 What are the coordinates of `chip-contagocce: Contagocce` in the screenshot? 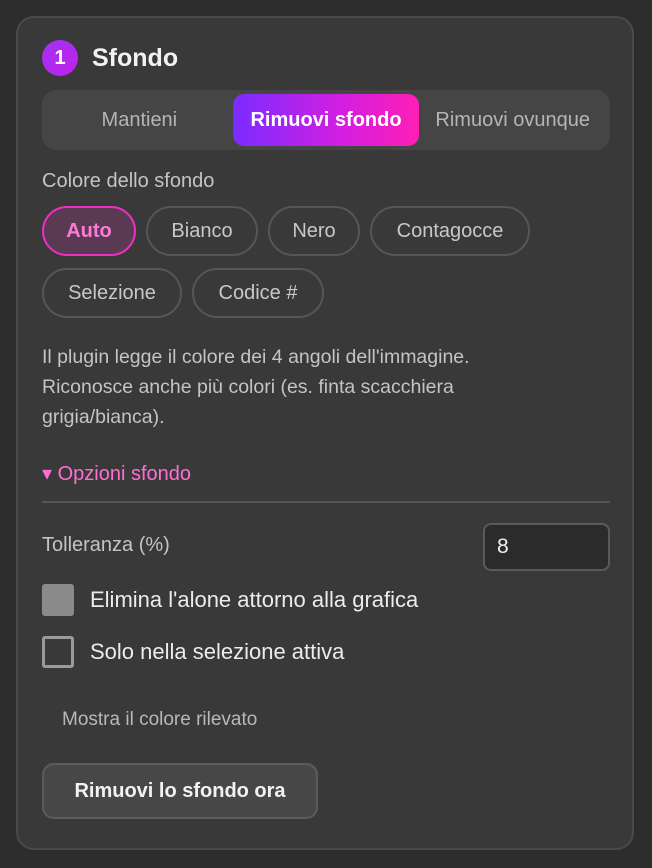 It's located at (450, 231).